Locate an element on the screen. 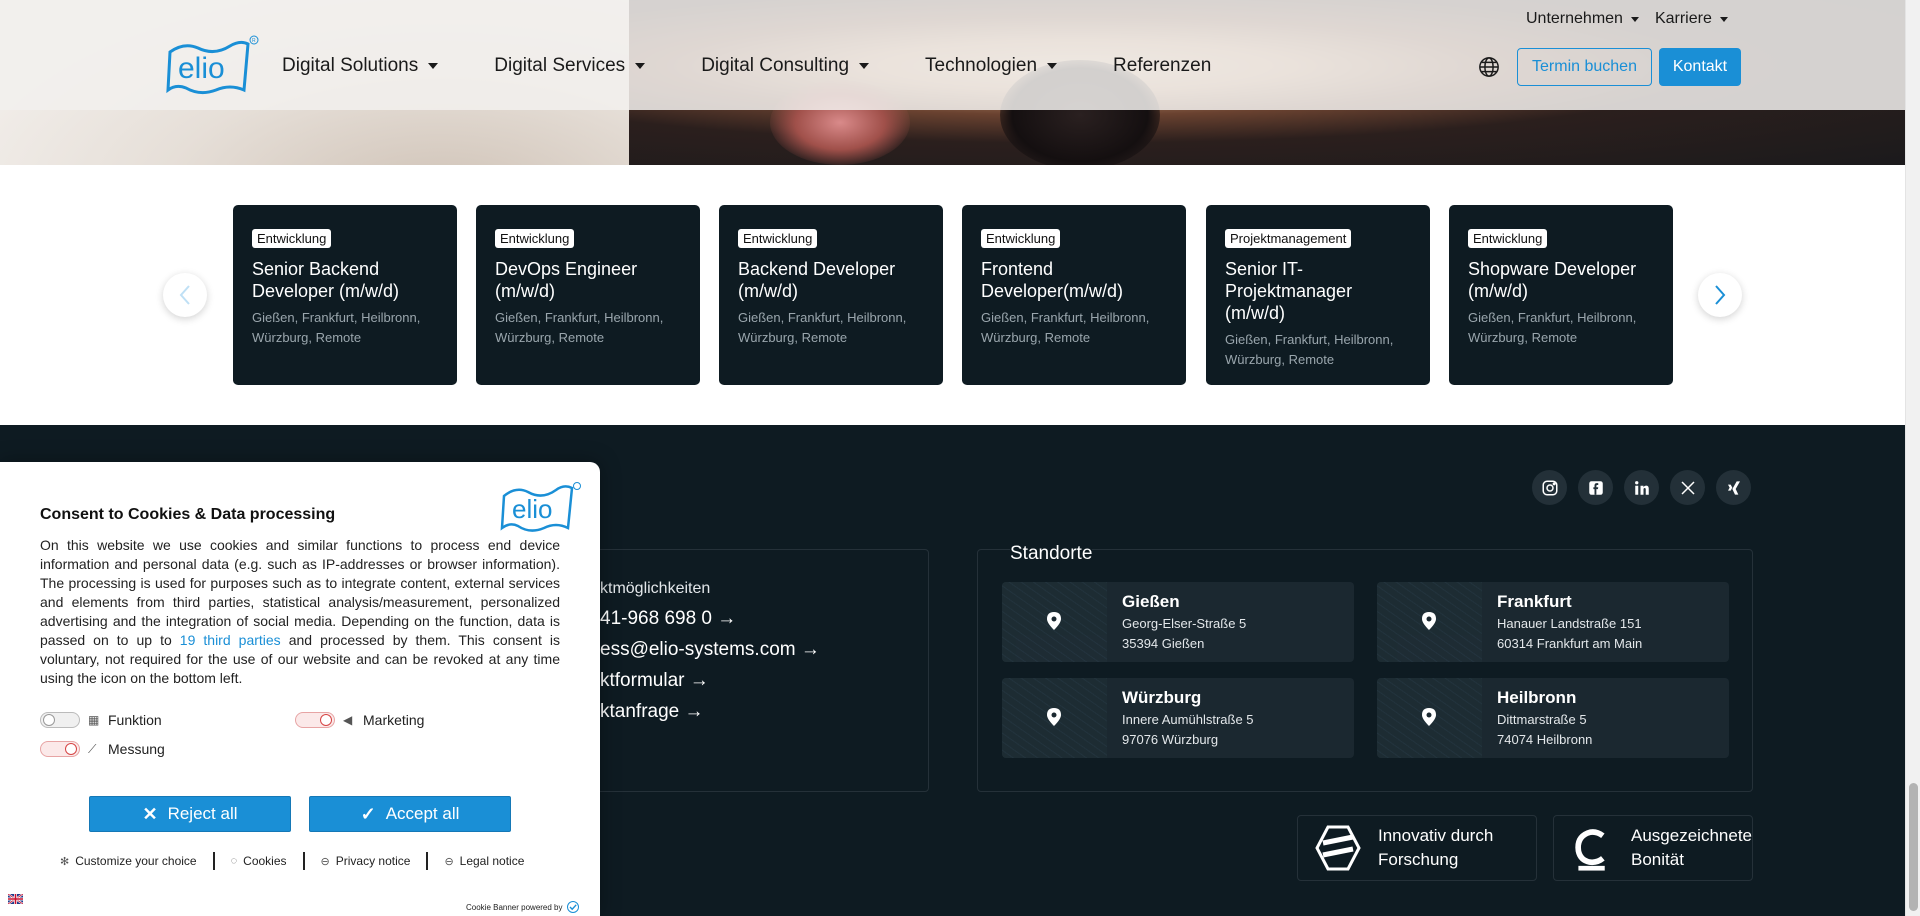 The width and height of the screenshot is (1920, 916). toggle-marketing: ◀ Marketing is located at coordinates (359, 720).